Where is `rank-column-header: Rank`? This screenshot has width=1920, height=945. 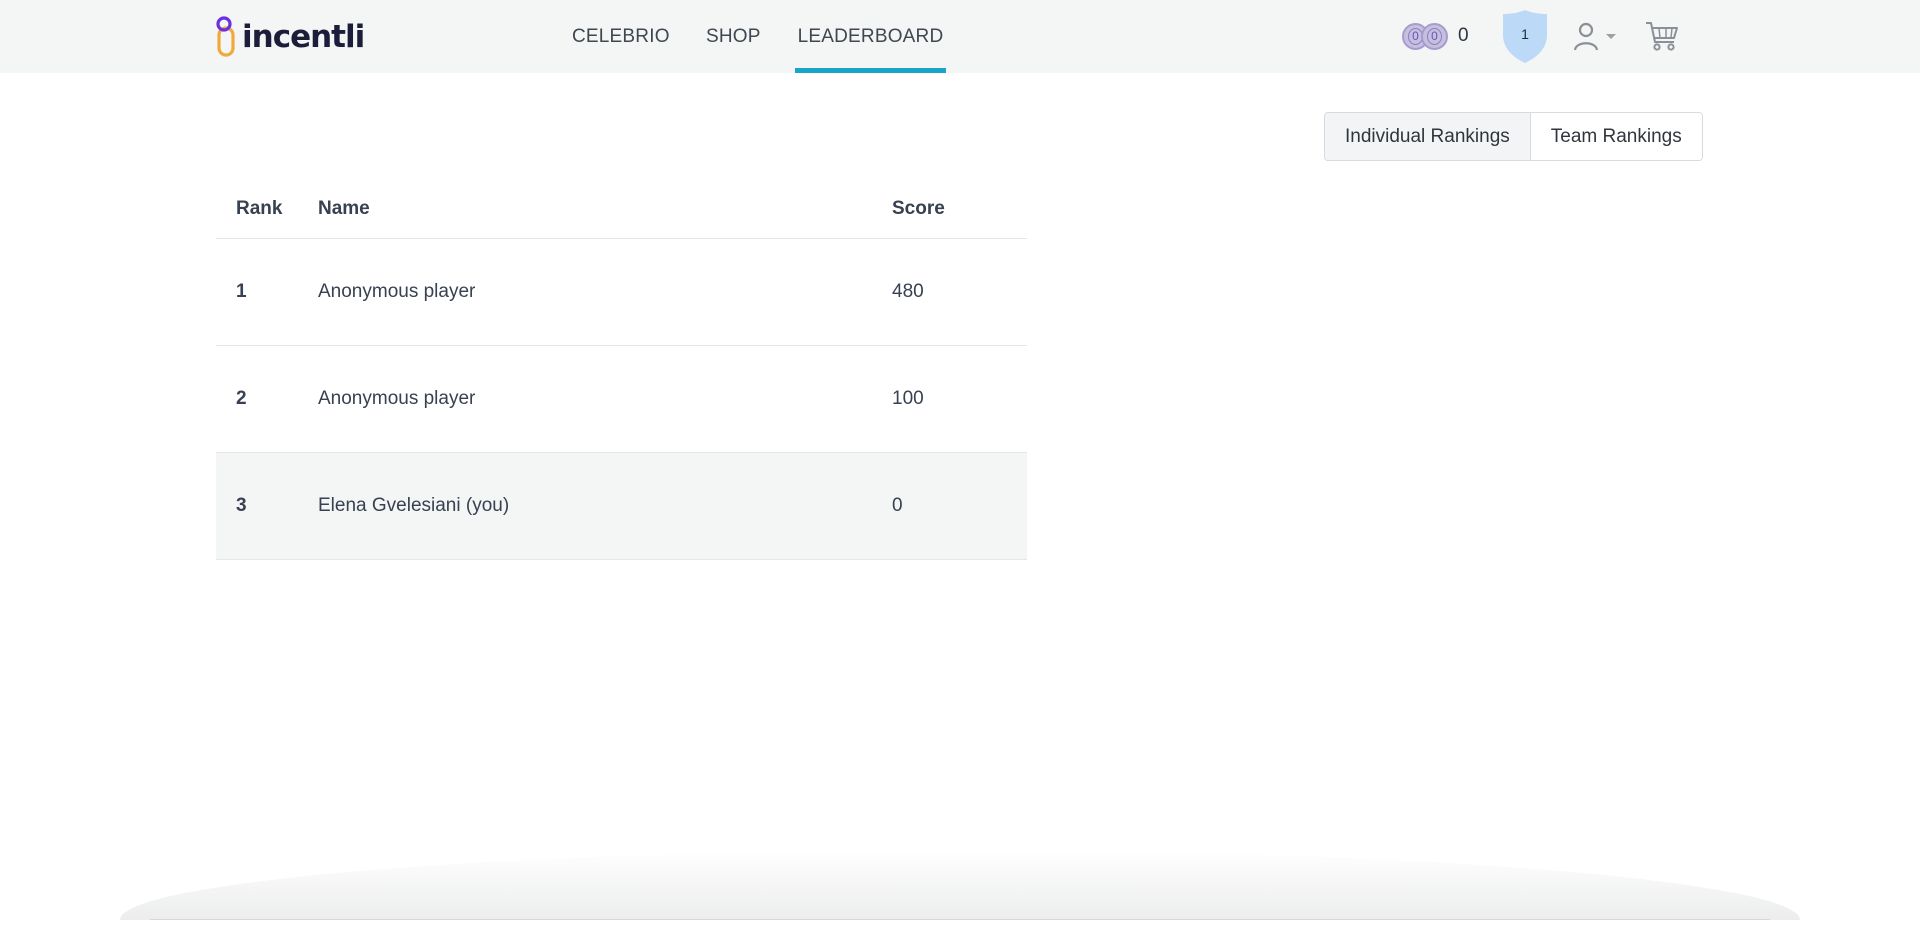
rank-column-header: Rank is located at coordinates (259, 208).